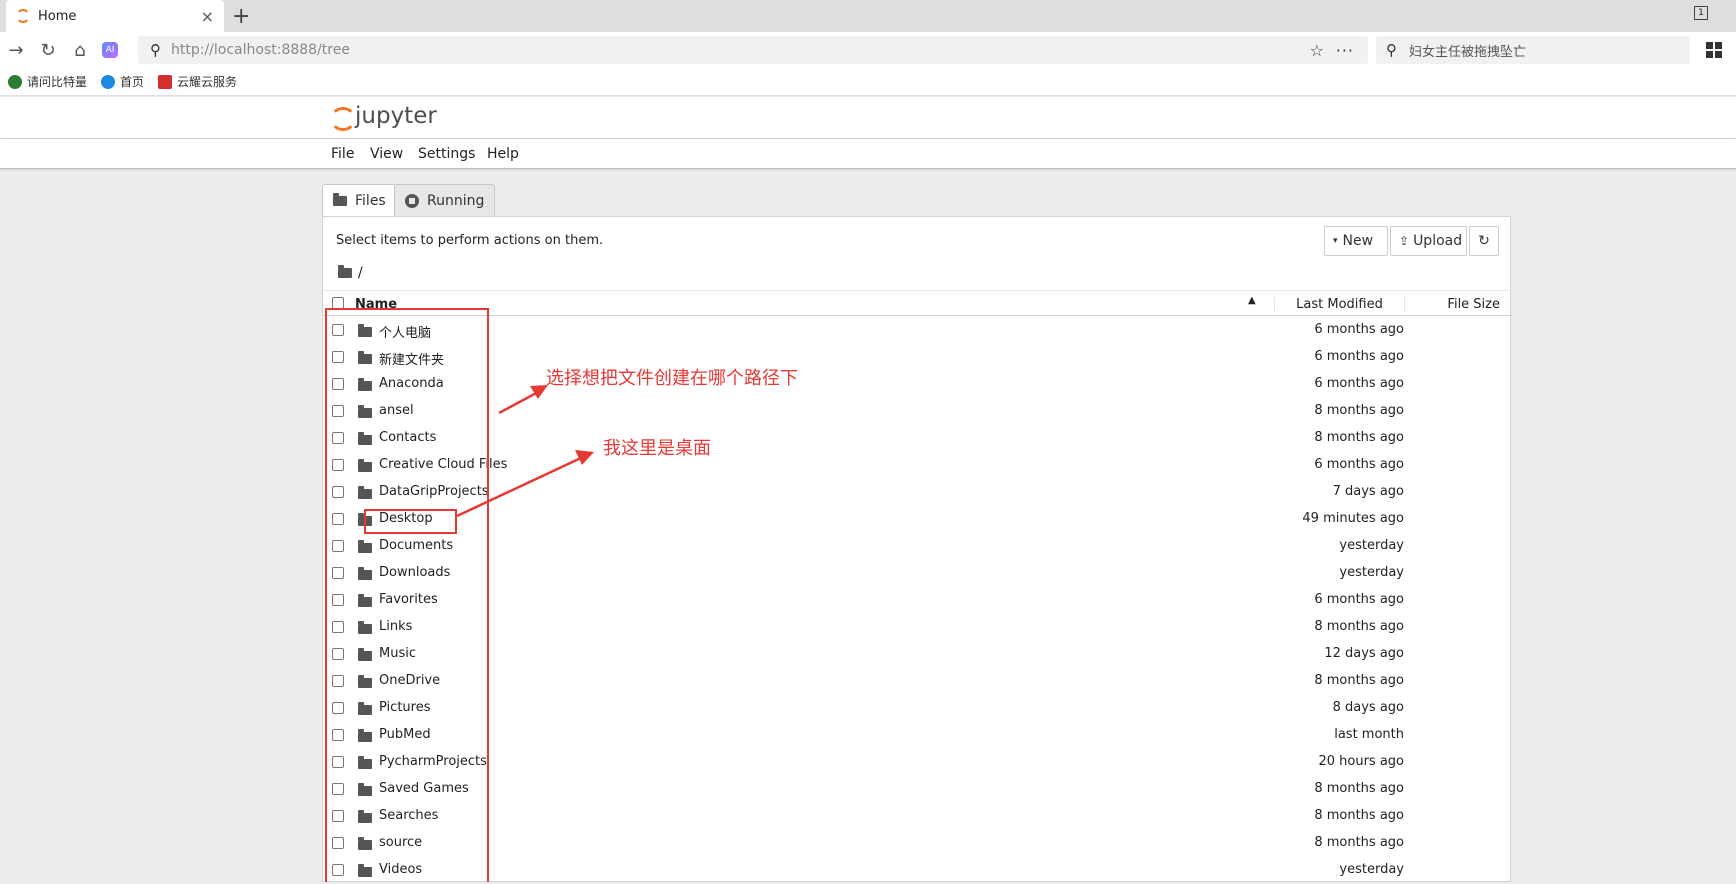  Describe the element at coordinates (1458, 304) in the screenshot. I see `column-file-size-header: File Size` at that location.